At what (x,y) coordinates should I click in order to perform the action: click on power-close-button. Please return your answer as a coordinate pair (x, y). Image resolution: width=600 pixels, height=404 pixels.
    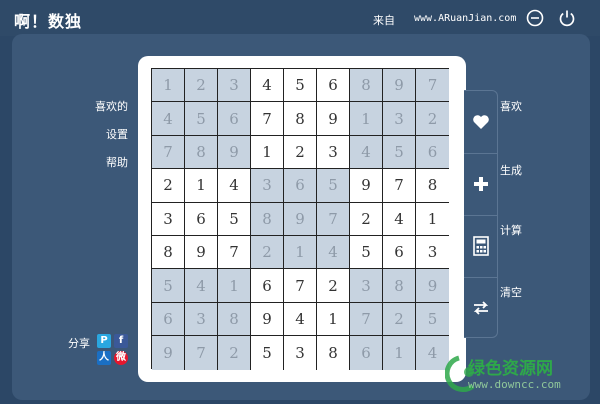
    Looking at the image, I should click on (567, 18).